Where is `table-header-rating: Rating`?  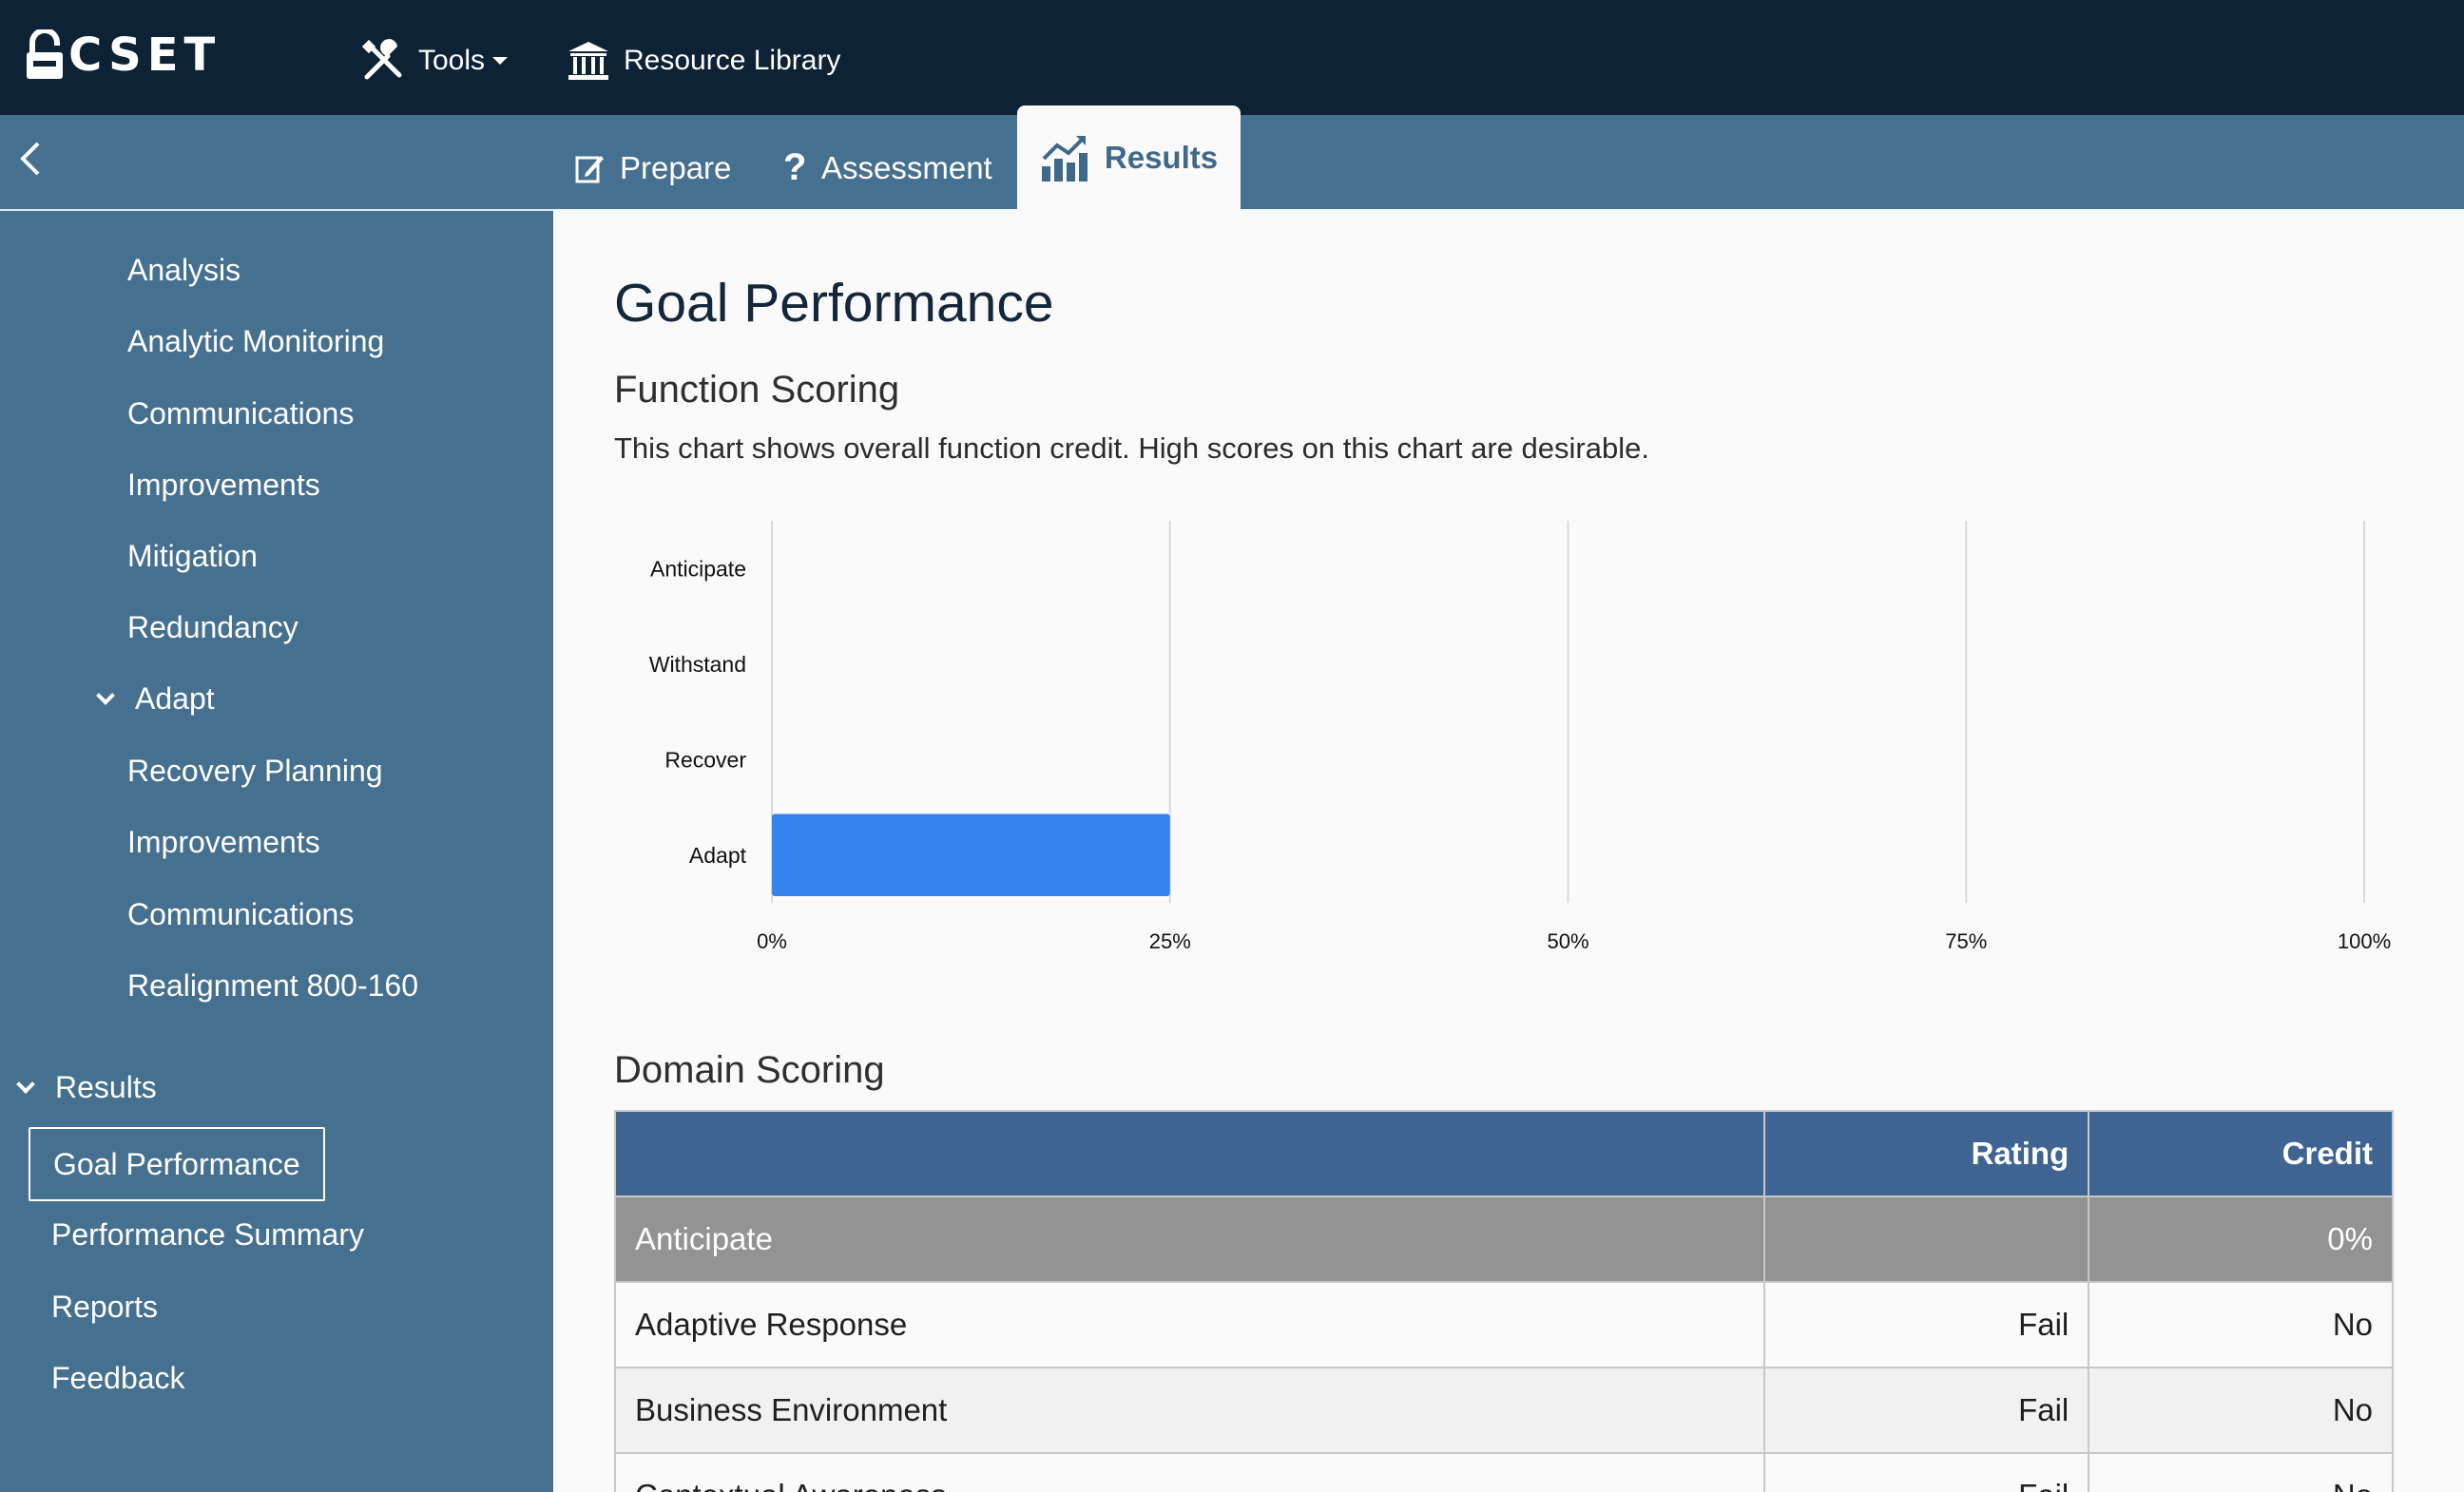 table-header-rating: Rating is located at coordinates (1926, 1153).